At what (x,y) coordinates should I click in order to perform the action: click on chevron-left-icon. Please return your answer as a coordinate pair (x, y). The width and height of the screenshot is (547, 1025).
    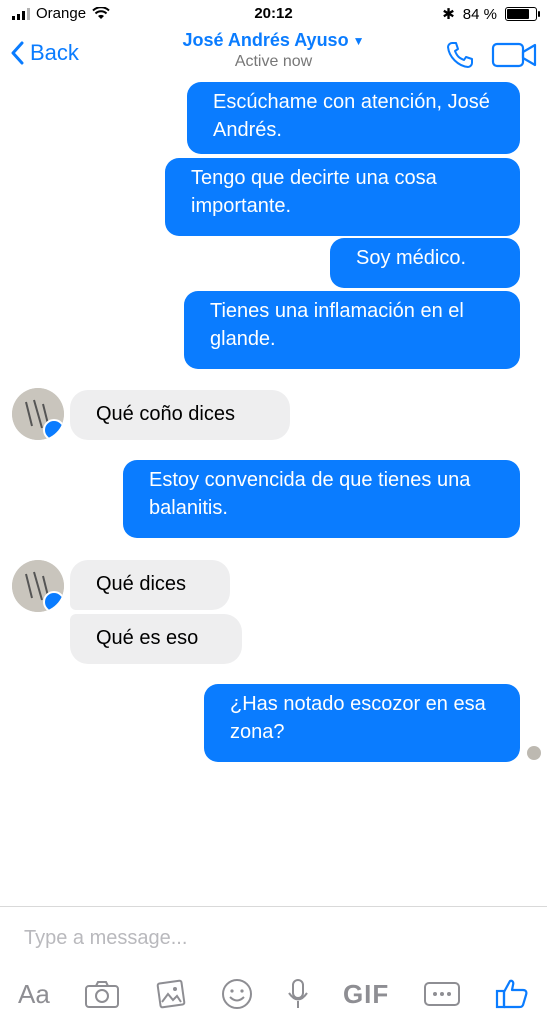
    Looking at the image, I should click on (17, 53).